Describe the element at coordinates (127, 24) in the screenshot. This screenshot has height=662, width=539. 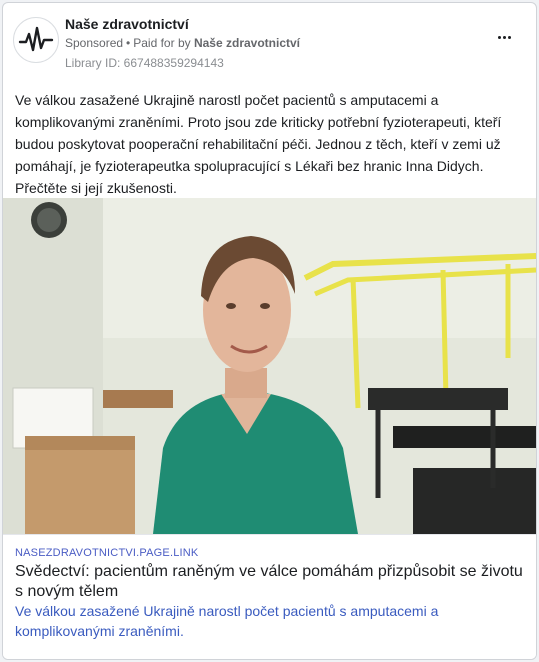
I see `page-name: Naše zdravotnictví` at that location.